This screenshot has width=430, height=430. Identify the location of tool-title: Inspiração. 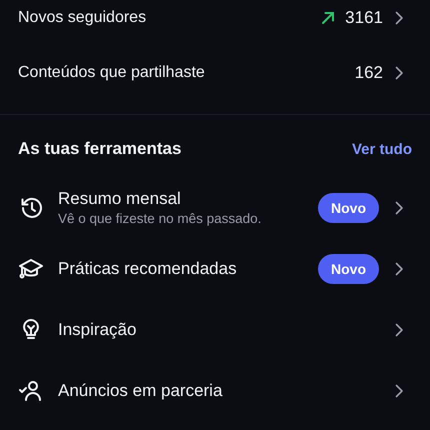
(98, 330).